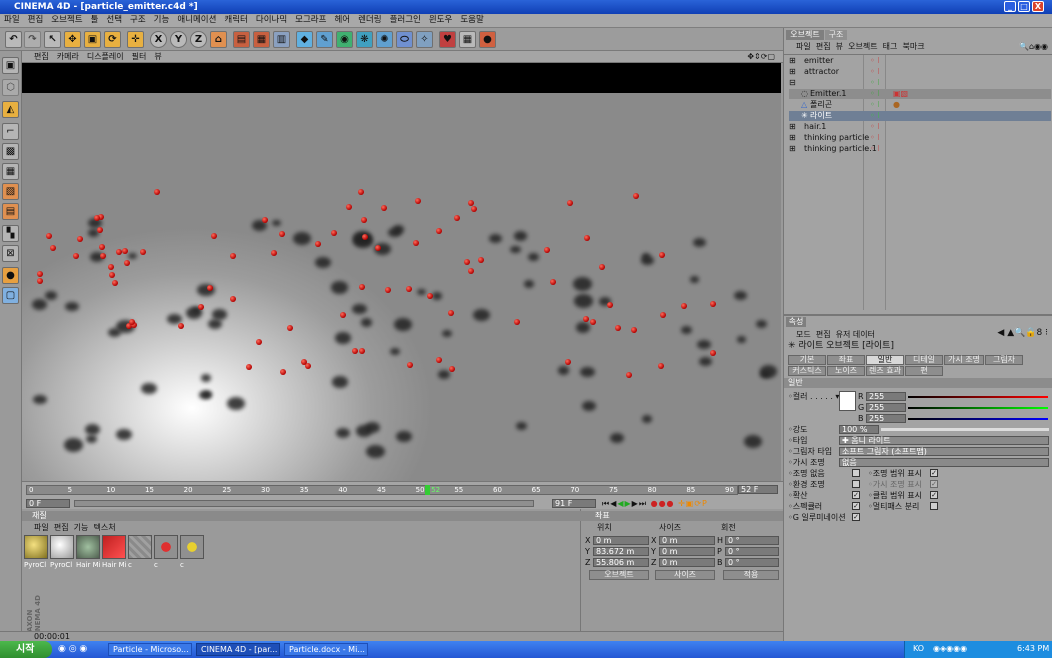 The image size is (1052, 658). I want to click on shadow-type-dropdown: 소프트 그림자 (소프트맵), so click(944, 451).